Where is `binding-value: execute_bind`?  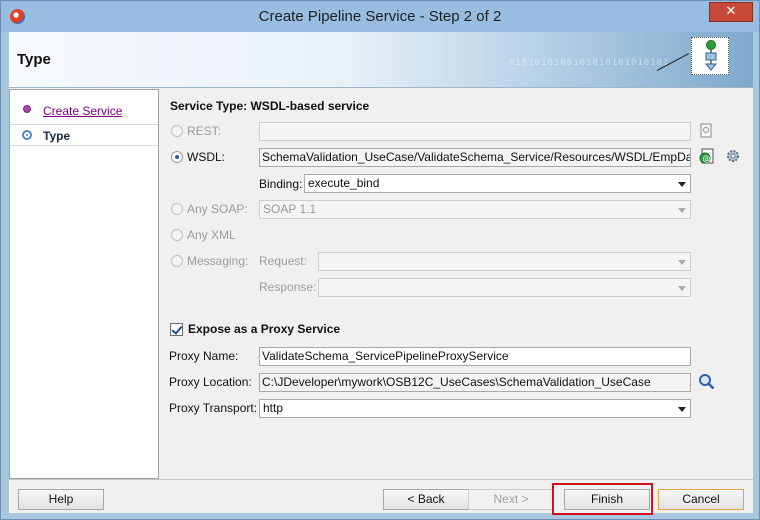 binding-value: execute_bind is located at coordinates (344, 183).